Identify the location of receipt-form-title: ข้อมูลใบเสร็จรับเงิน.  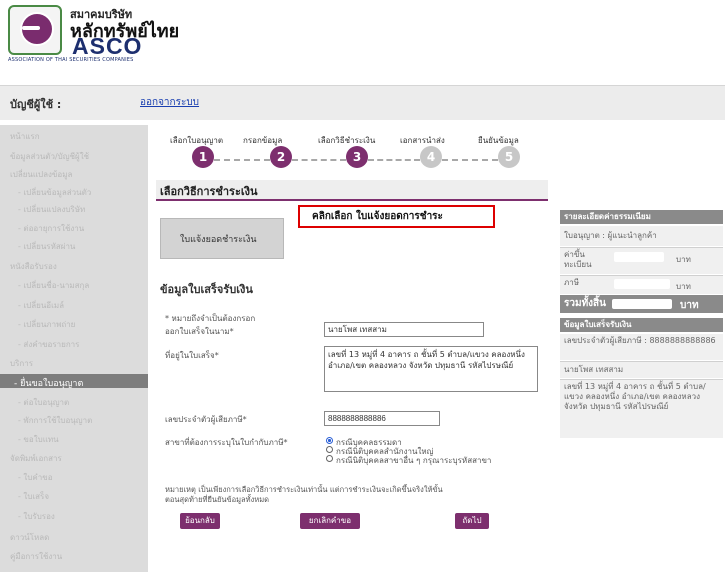
(206, 289).